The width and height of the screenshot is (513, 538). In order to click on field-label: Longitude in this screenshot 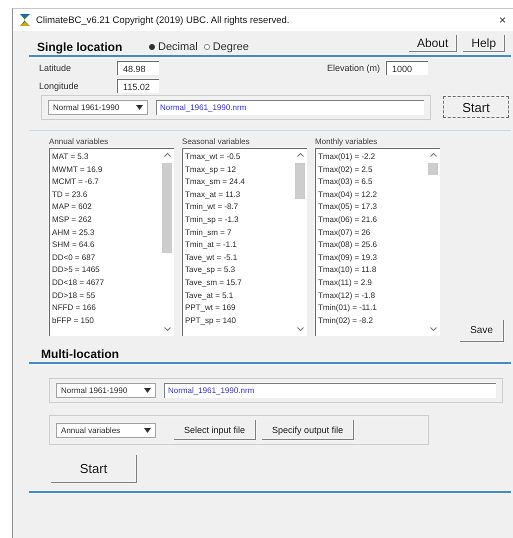, I will do `click(59, 86)`.